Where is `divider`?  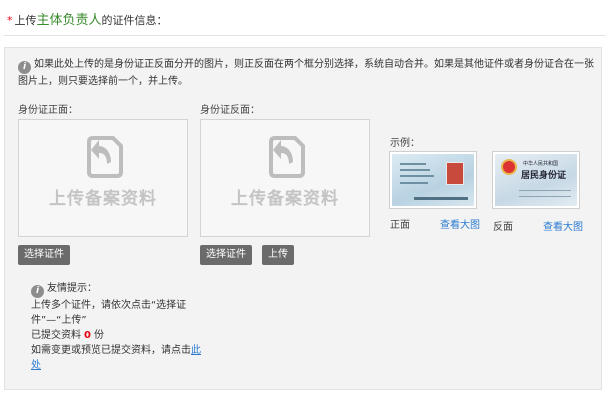 divider is located at coordinates (305, 35).